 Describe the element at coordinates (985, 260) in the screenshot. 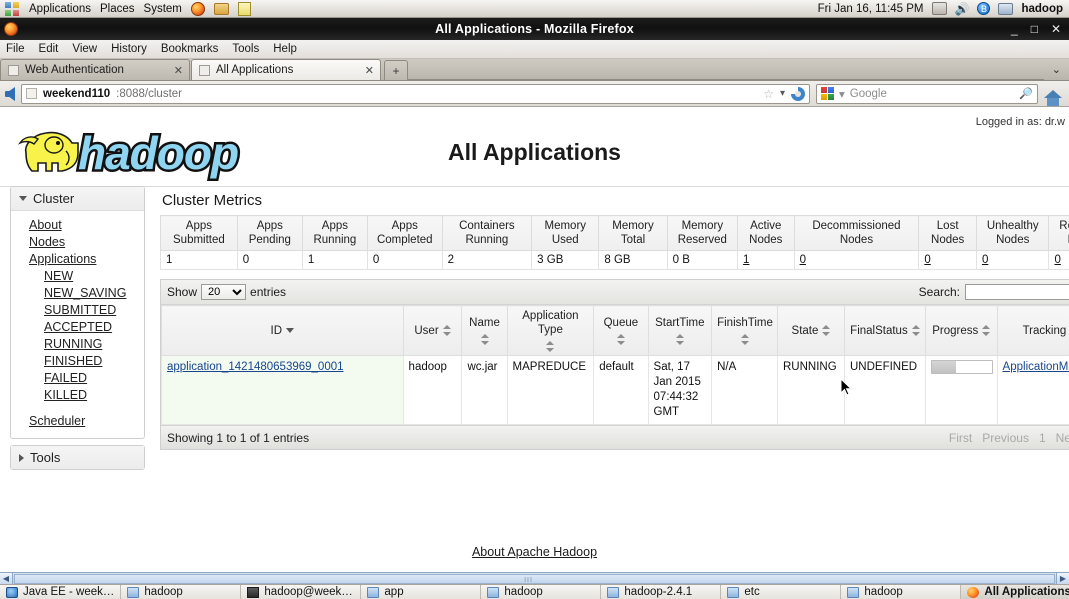

I see `metric-value-unhealthy-nodes: 0` at that location.